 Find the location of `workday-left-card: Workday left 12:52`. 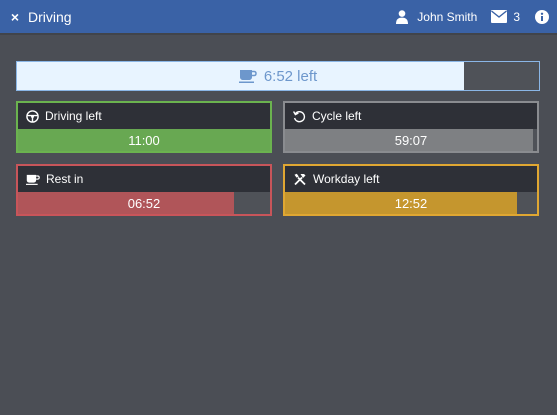

workday-left-card: Workday left 12:52 is located at coordinates (411, 190).